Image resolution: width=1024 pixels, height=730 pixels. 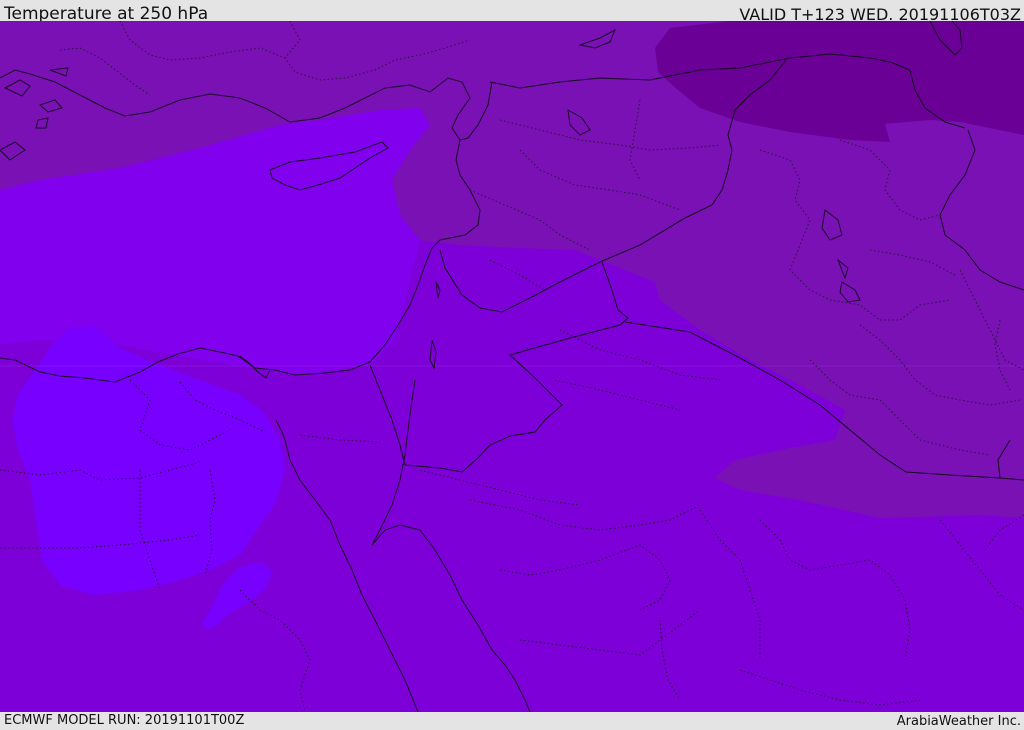 What do you see at coordinates (958, 721) in the screenshot?
I see `credit-label: ArabiaWeather Inc.` at bounding box center [958, 721].